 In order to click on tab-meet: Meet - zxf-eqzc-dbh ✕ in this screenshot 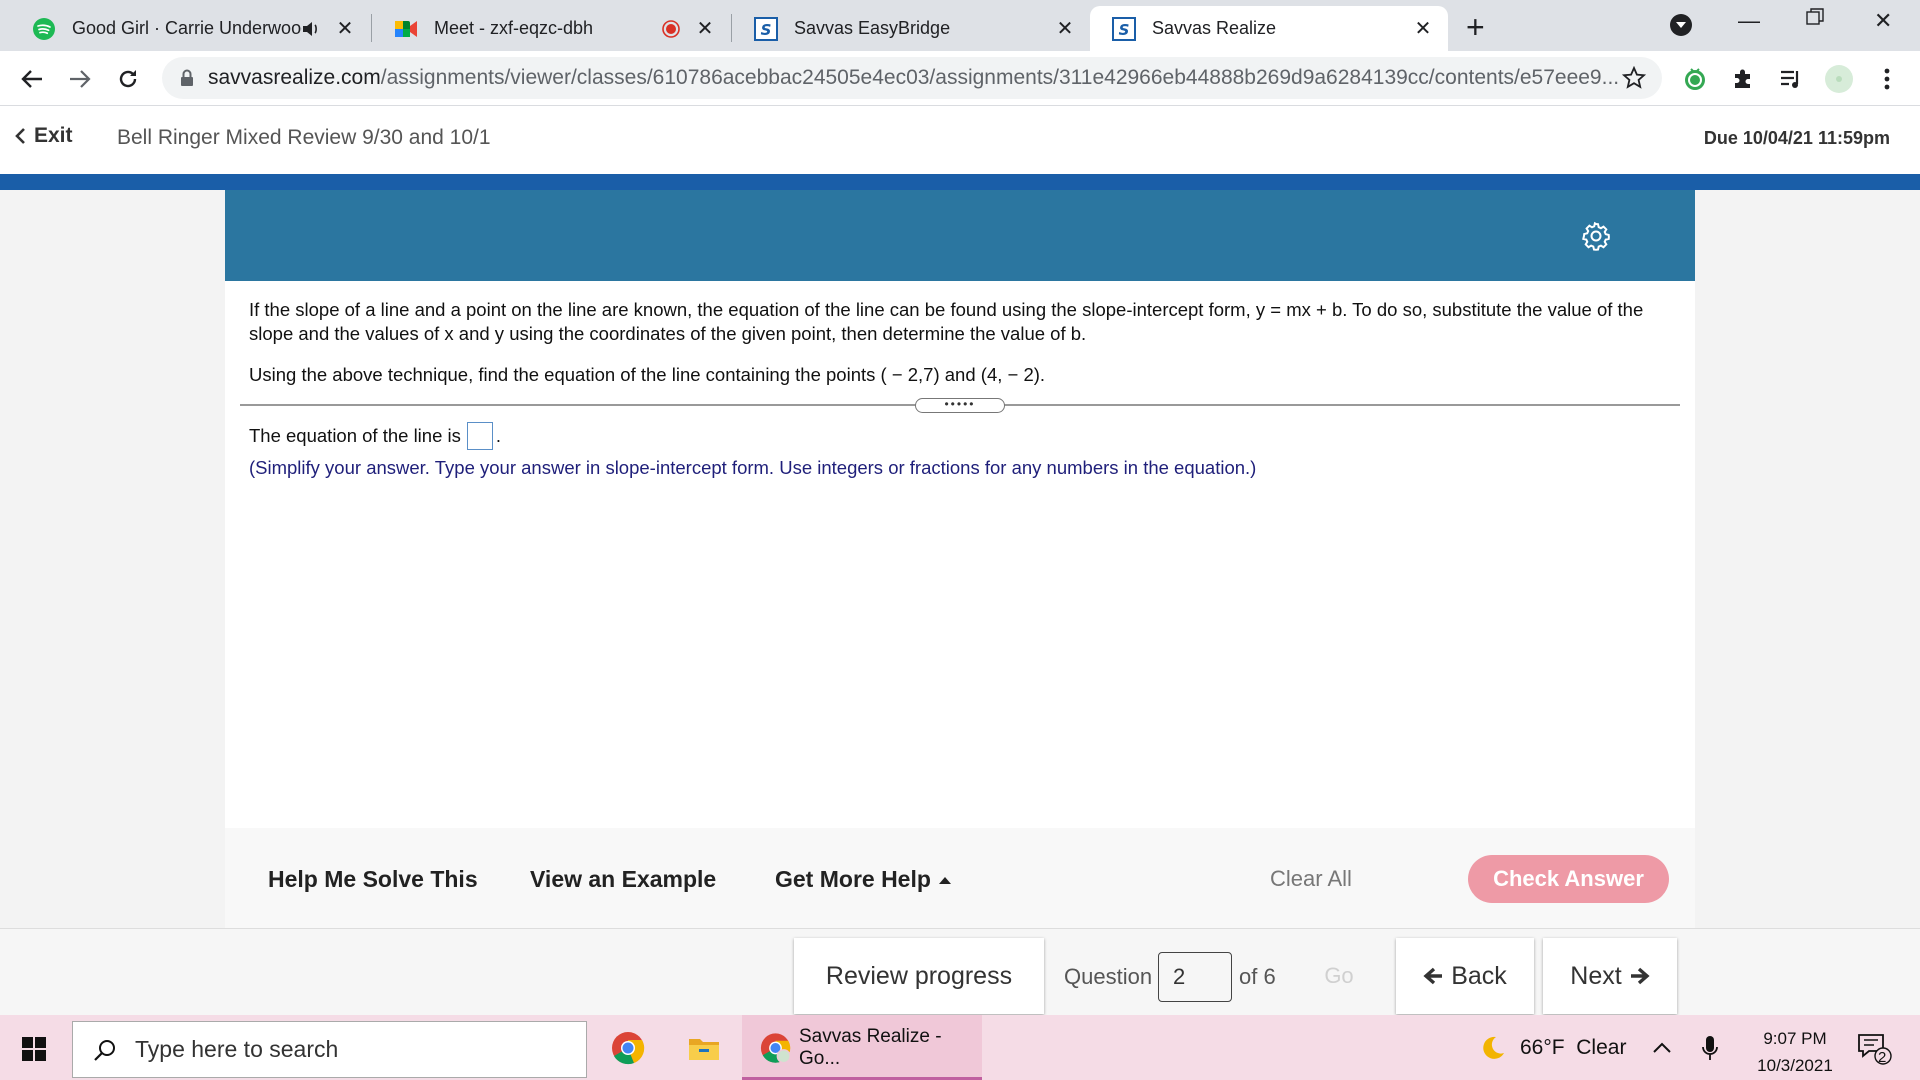, I will do `click(551, 28)`.